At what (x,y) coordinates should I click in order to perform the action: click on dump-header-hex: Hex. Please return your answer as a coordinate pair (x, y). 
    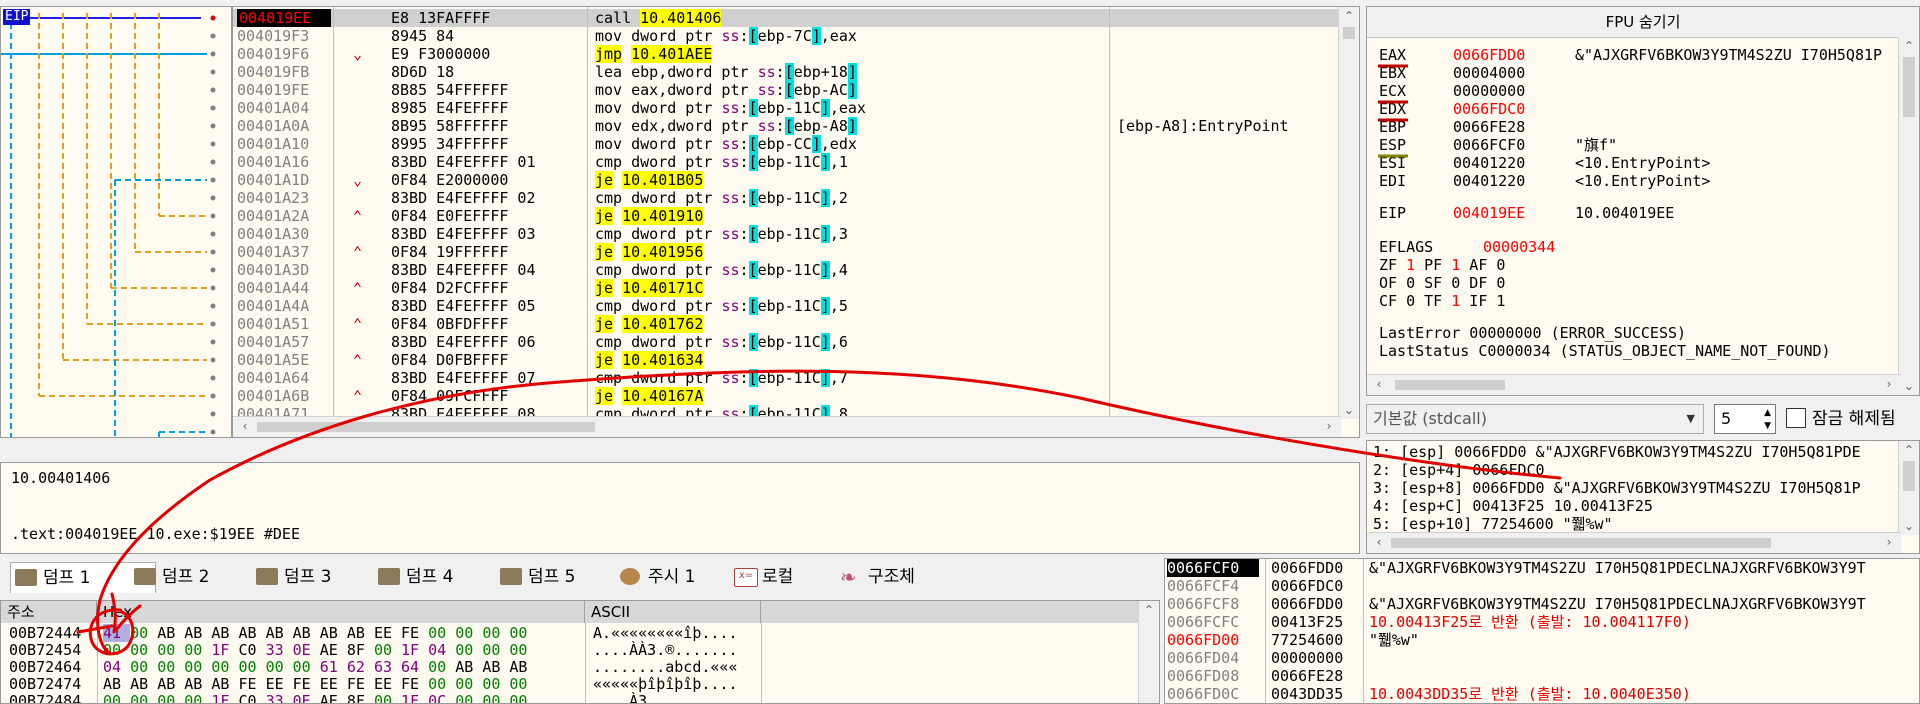
    Looking at the image, I should click on (341, 612).